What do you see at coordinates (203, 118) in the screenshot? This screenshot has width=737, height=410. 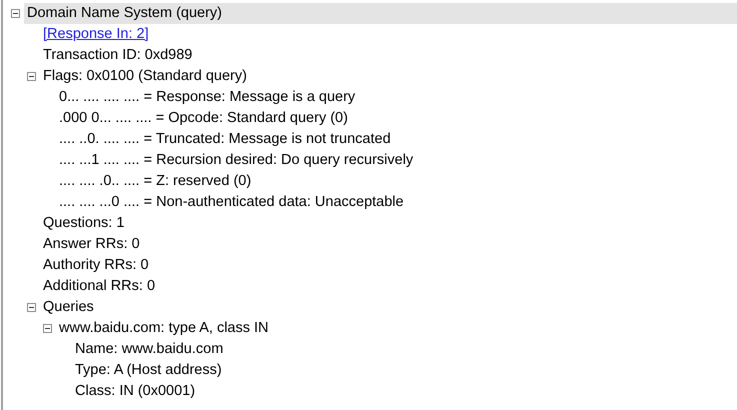 I see `tree-item: .000 0... .... .... = Opcode: Standard query (0)` at bounding box center [203, 118].